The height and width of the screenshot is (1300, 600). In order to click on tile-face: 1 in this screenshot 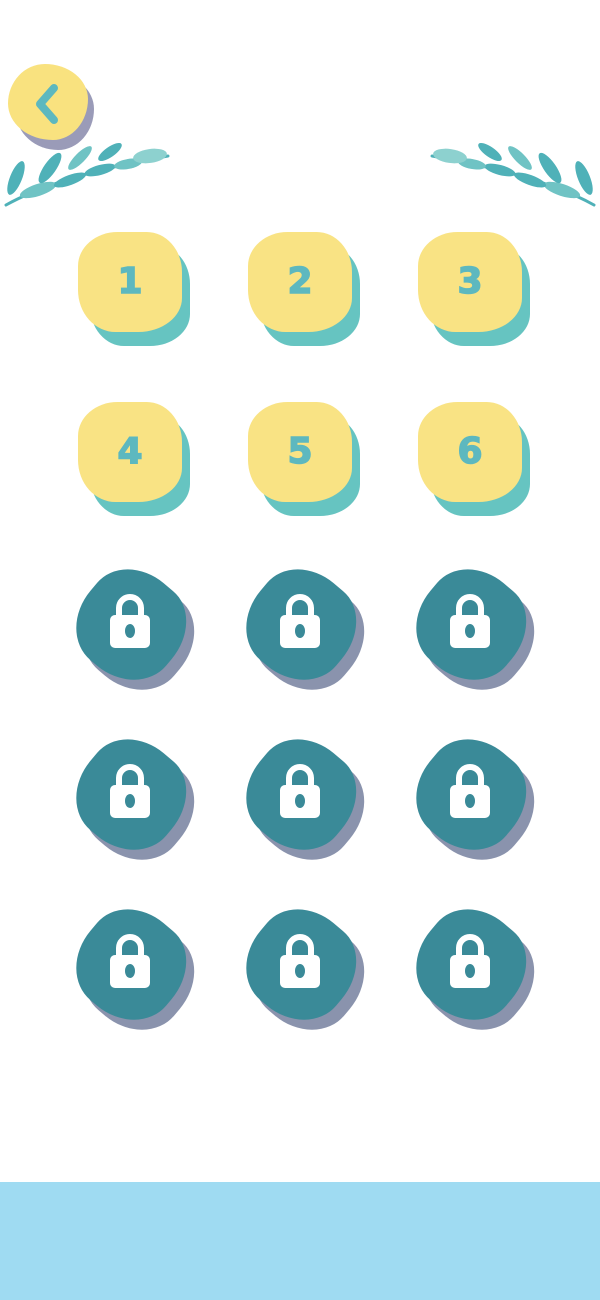, I will do `click(130, 282)`.